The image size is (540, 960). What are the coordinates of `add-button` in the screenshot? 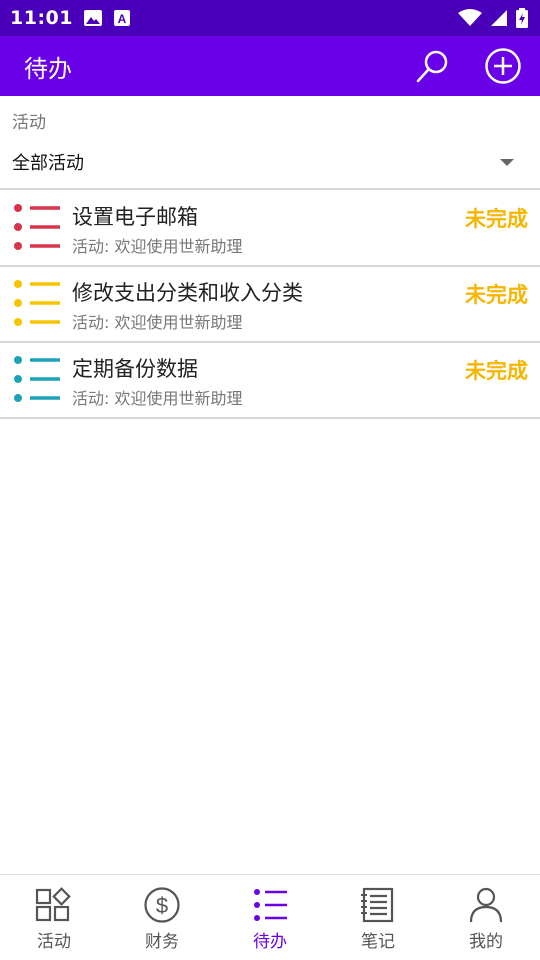 It's located at (503, 66).